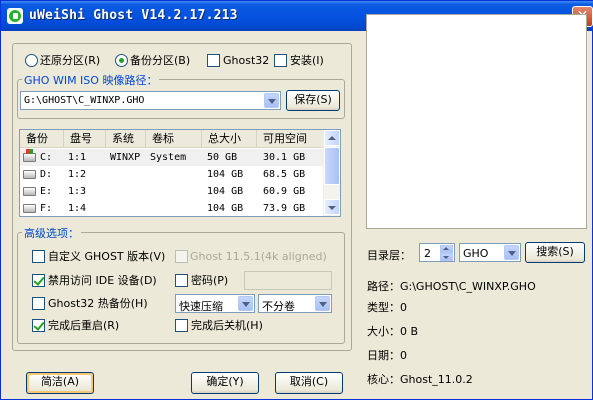  I want to click on file-type-value: GHO, so click(476, 253).